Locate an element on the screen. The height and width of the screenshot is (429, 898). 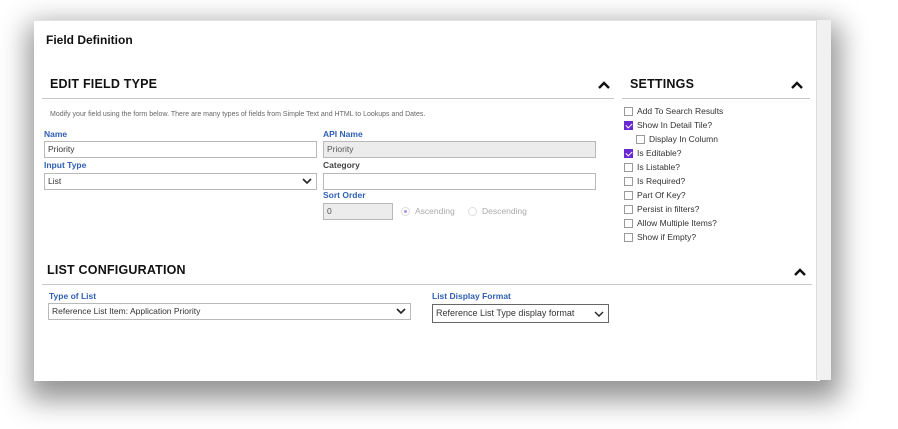
setting-label: Is Listable? is located at coordinates (658, 167).